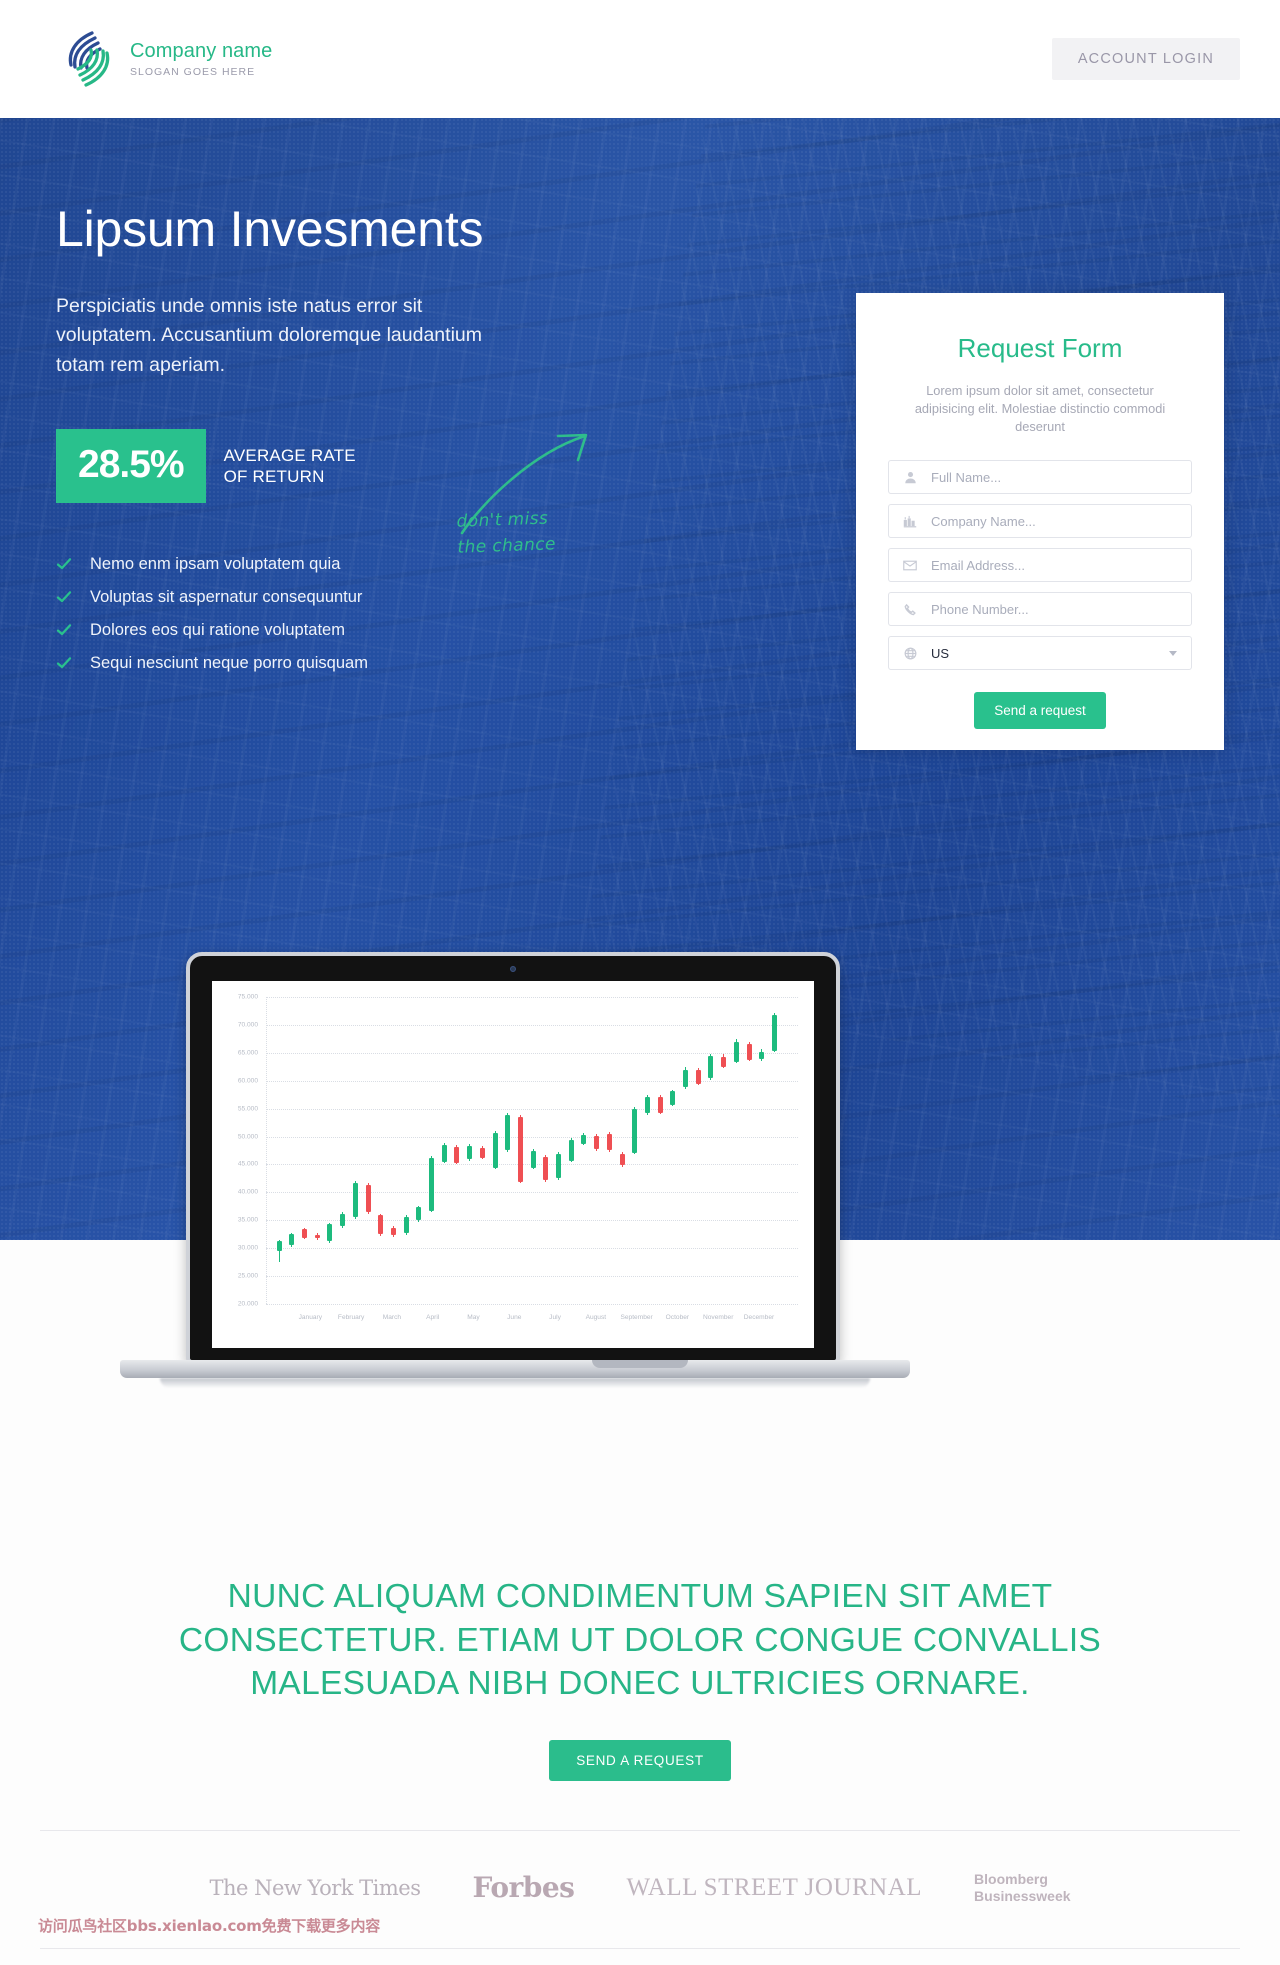  What do you see at coordinates (640, 1364) in the screenshot?
I see `laptop-notch` at bounding box center [640, 1364].